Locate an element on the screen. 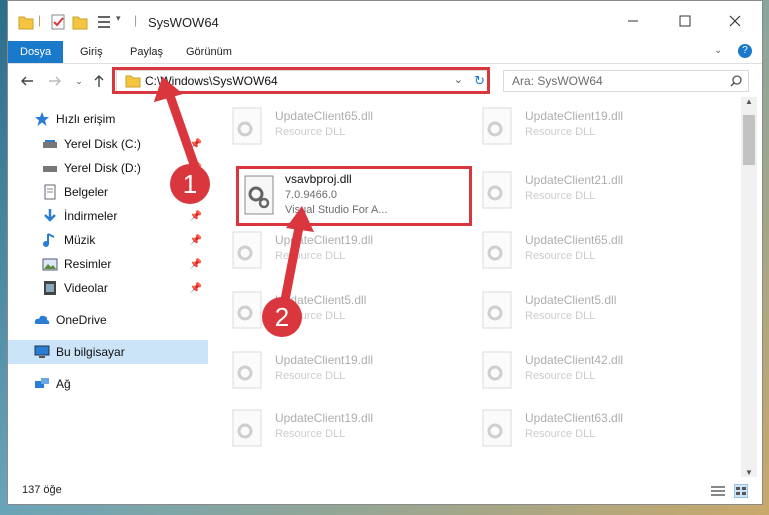 The height and width of the screenshot is (515, 769). file-name: UpdateClient5.dll is located at coordinates (571, 300).